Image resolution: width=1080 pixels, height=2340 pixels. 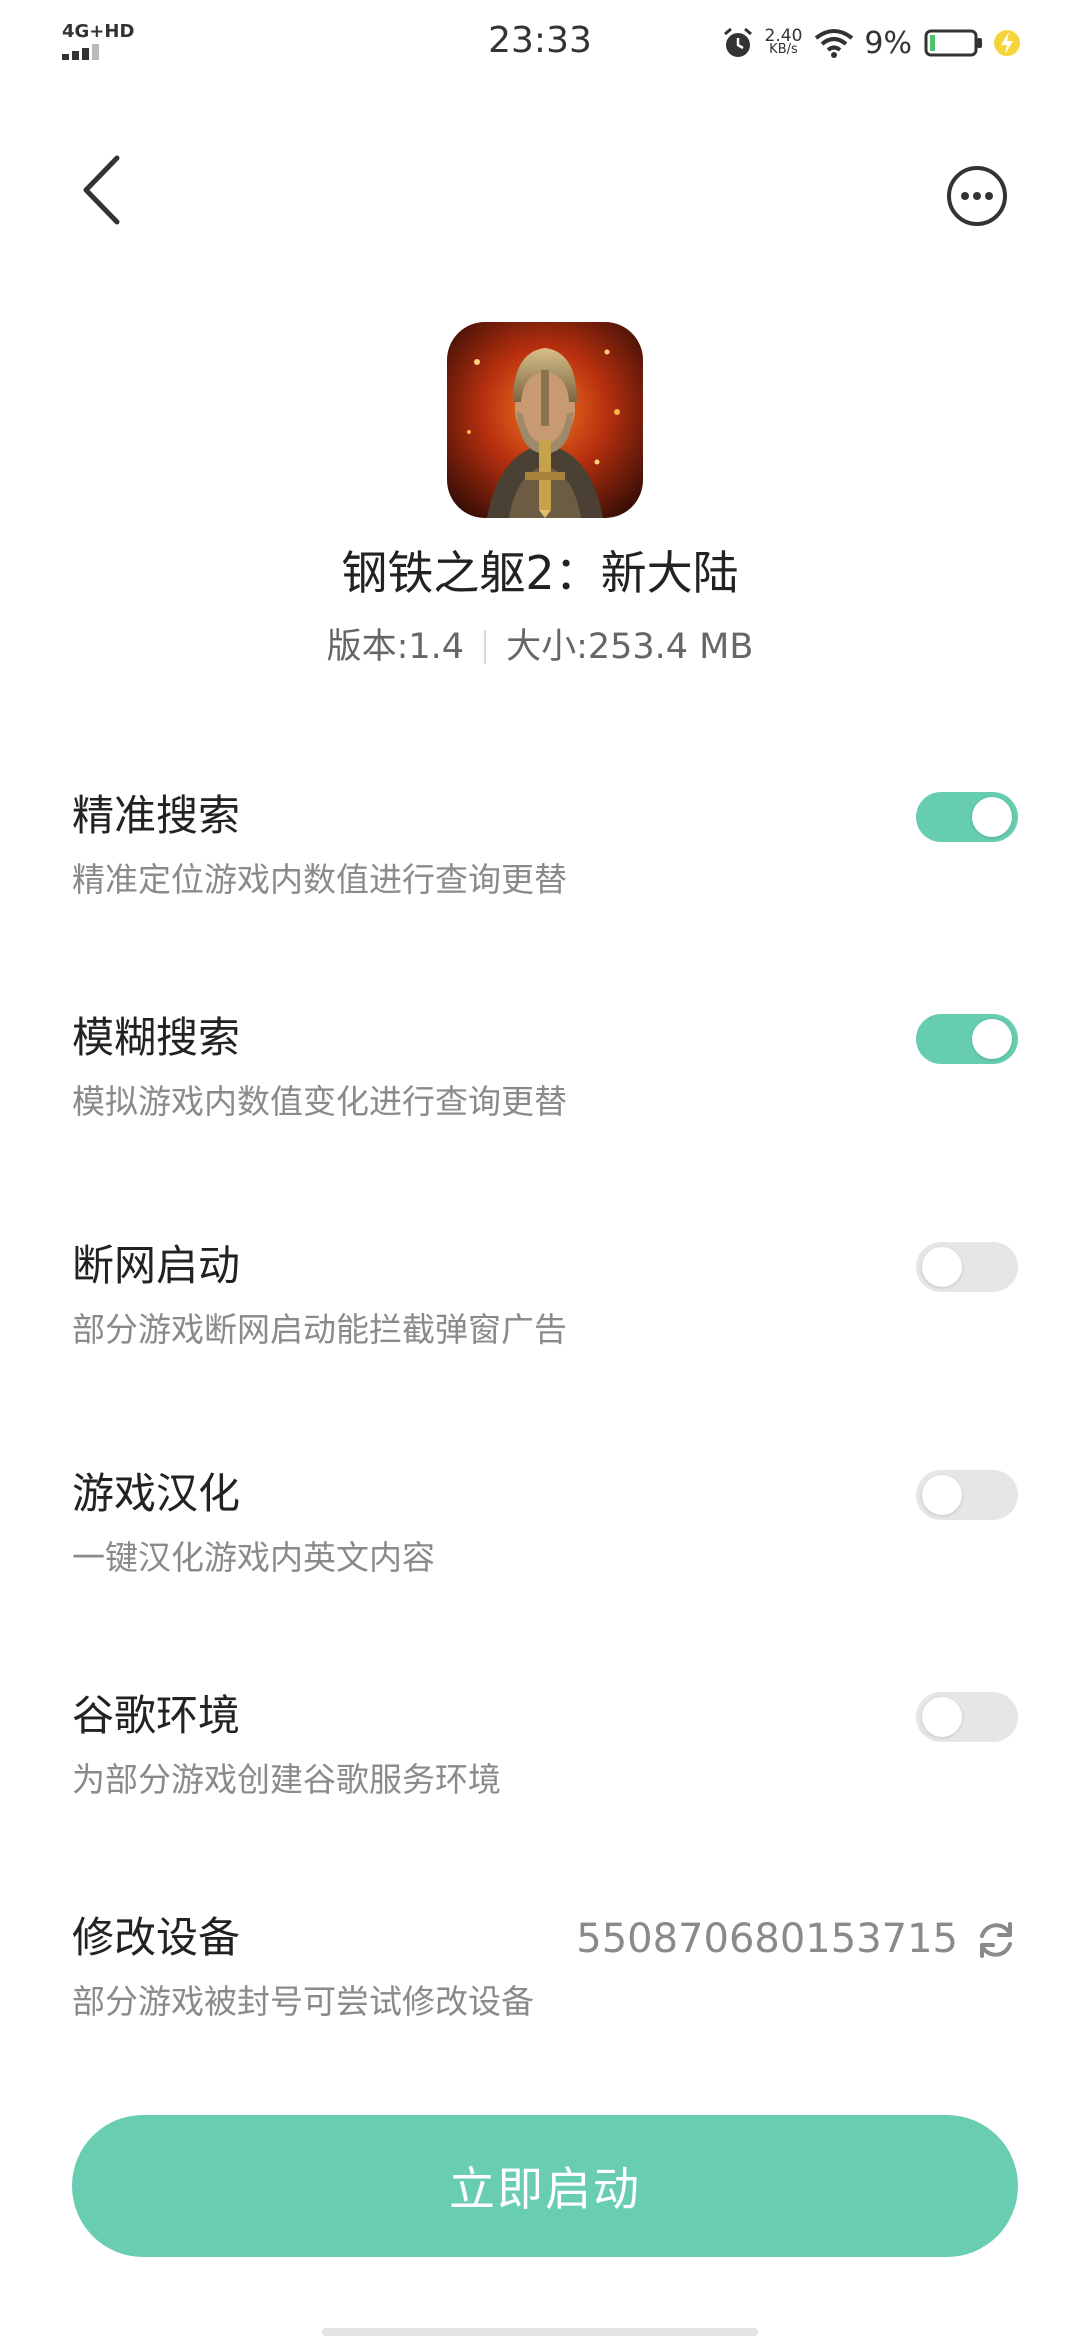 I want to click on charging-icon, so click(x=1007, y=43).